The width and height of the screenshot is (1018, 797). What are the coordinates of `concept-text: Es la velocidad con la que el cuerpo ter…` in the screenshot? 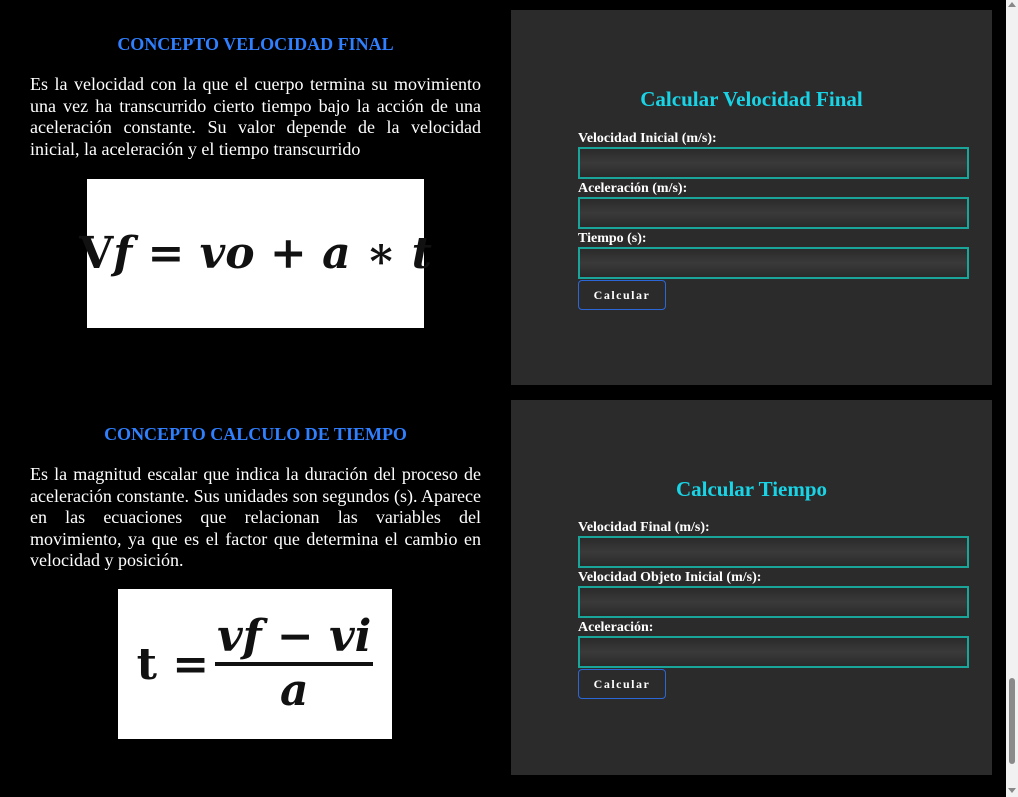 It's located at (255, 116).